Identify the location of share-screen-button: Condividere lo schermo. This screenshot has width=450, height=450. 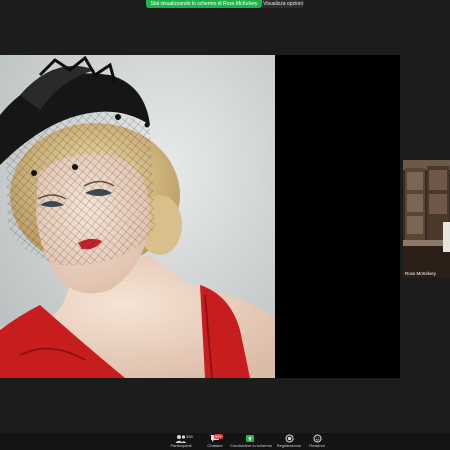
(251, 442).